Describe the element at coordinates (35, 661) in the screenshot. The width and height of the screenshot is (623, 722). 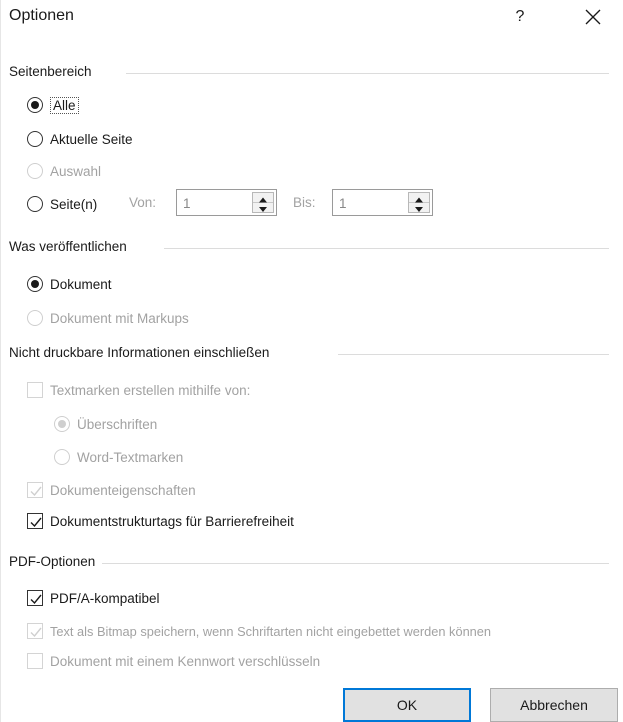
I see `encrypt-checkbox` at that location.